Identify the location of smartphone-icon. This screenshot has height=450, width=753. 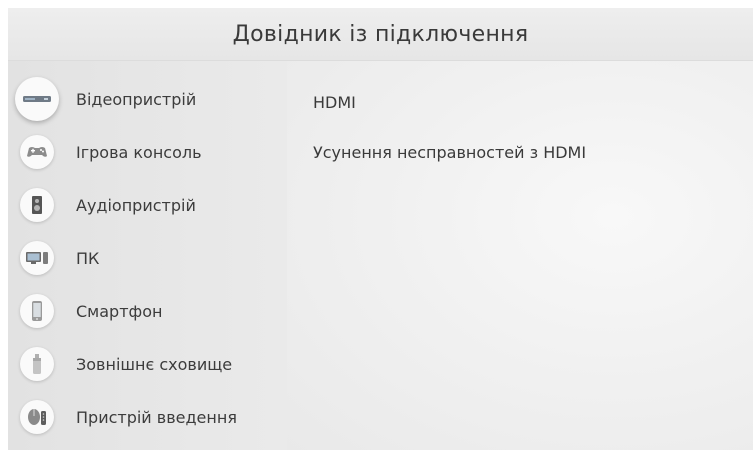
(37, 311).